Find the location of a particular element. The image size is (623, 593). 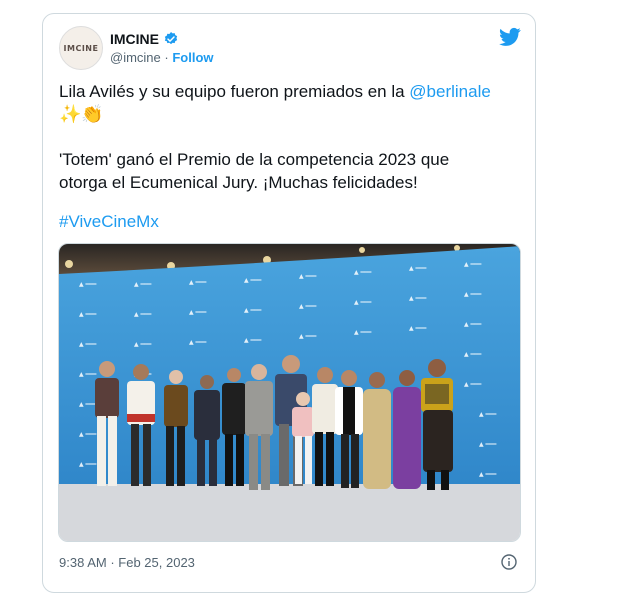

display-name: IMCINE is located at coordinates (134, 39).